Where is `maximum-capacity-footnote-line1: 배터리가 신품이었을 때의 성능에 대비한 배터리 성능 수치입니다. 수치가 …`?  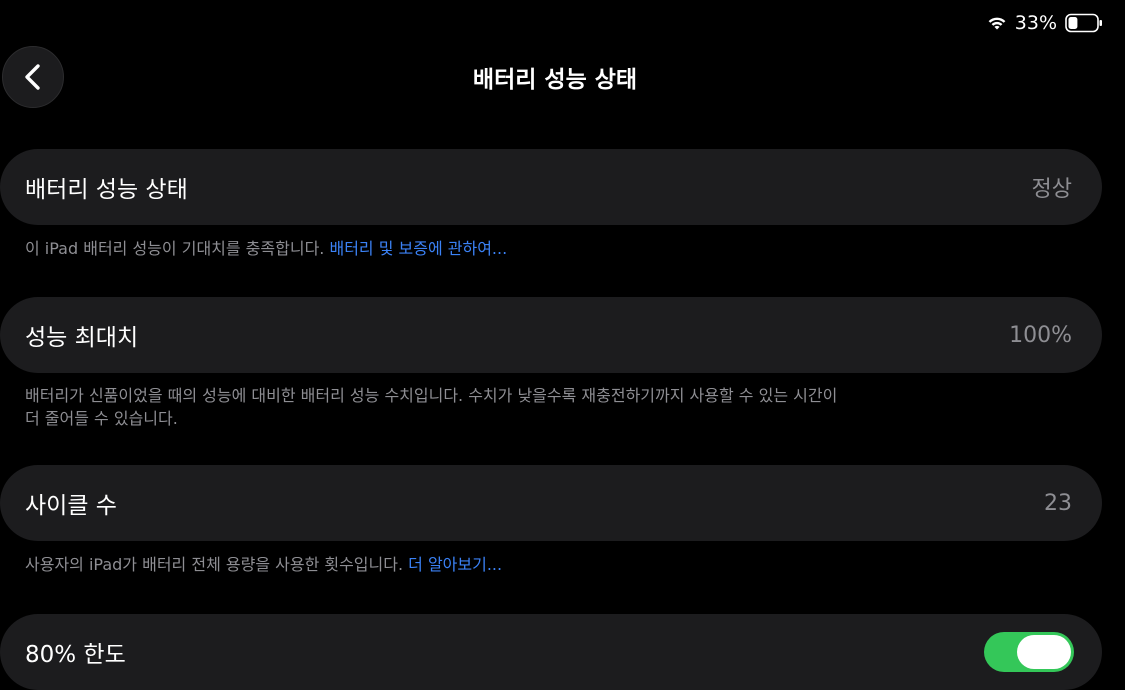 maximum-capacity-footnote-line1: 배터리가 신품이었을 때의 성능에 대비한 배터리 성능 수치입니다. 수치가 … is located at coordinates (431, 395).